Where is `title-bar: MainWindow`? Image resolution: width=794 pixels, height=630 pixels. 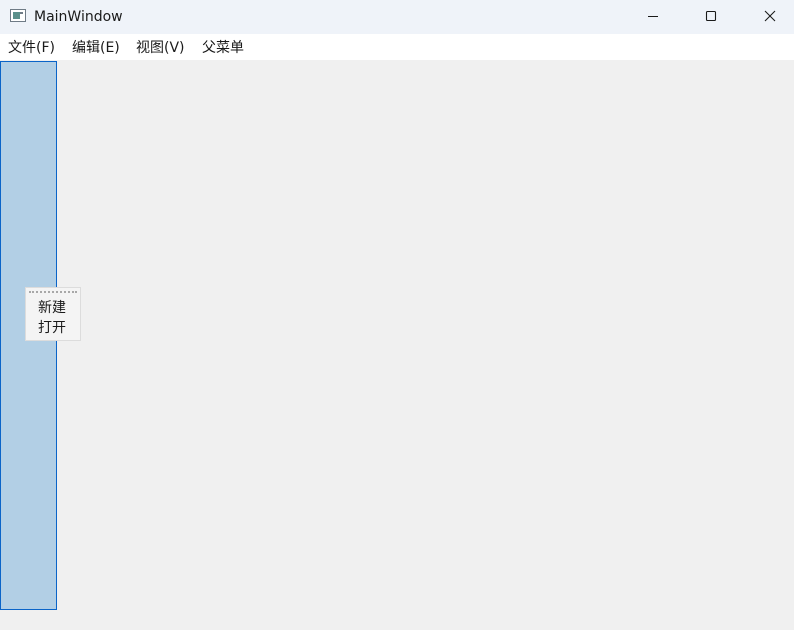
title-bar: MainWindow is located at coordinates (397, 17).